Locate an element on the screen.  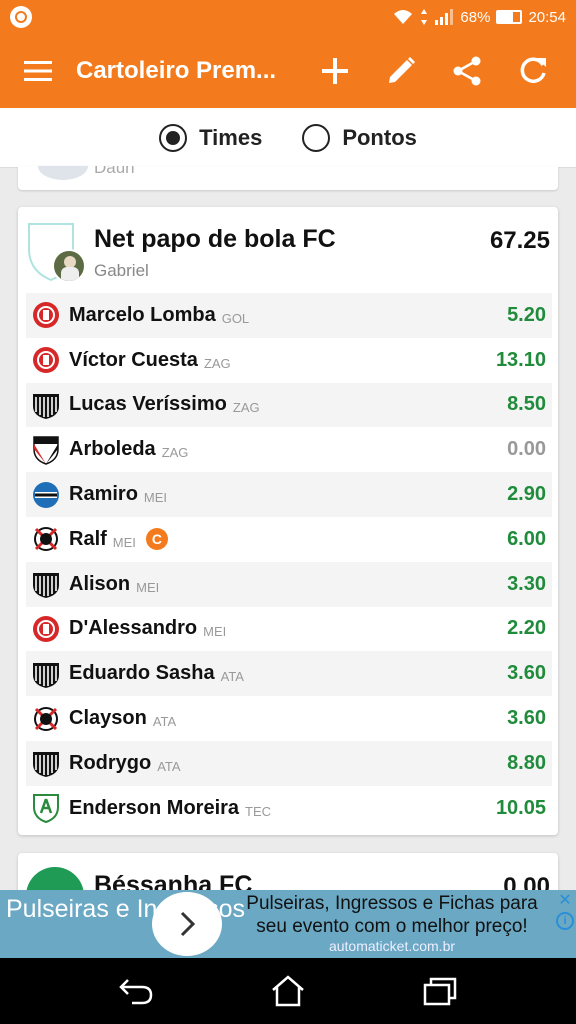
team-owner: Gabriel is located at coordinates (121, 270).